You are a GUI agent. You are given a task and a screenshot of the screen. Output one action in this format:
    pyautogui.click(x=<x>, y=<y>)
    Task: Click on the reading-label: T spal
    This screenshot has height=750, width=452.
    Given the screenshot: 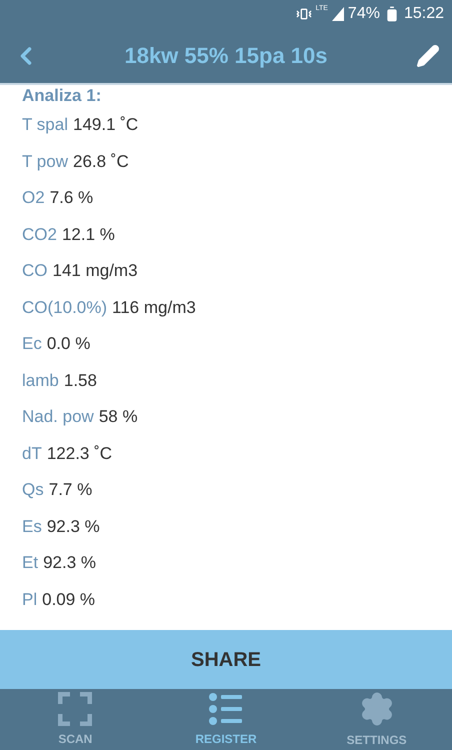 What is the action you would take?
    pyautogui.click(x=45, y=125)
    